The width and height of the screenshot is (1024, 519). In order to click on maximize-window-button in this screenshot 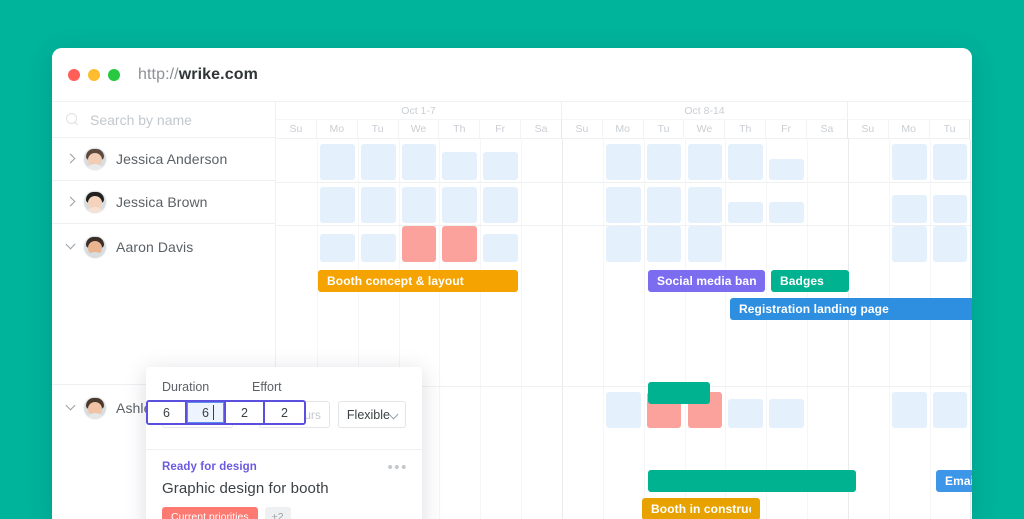, I will do `click(114, 75)`.